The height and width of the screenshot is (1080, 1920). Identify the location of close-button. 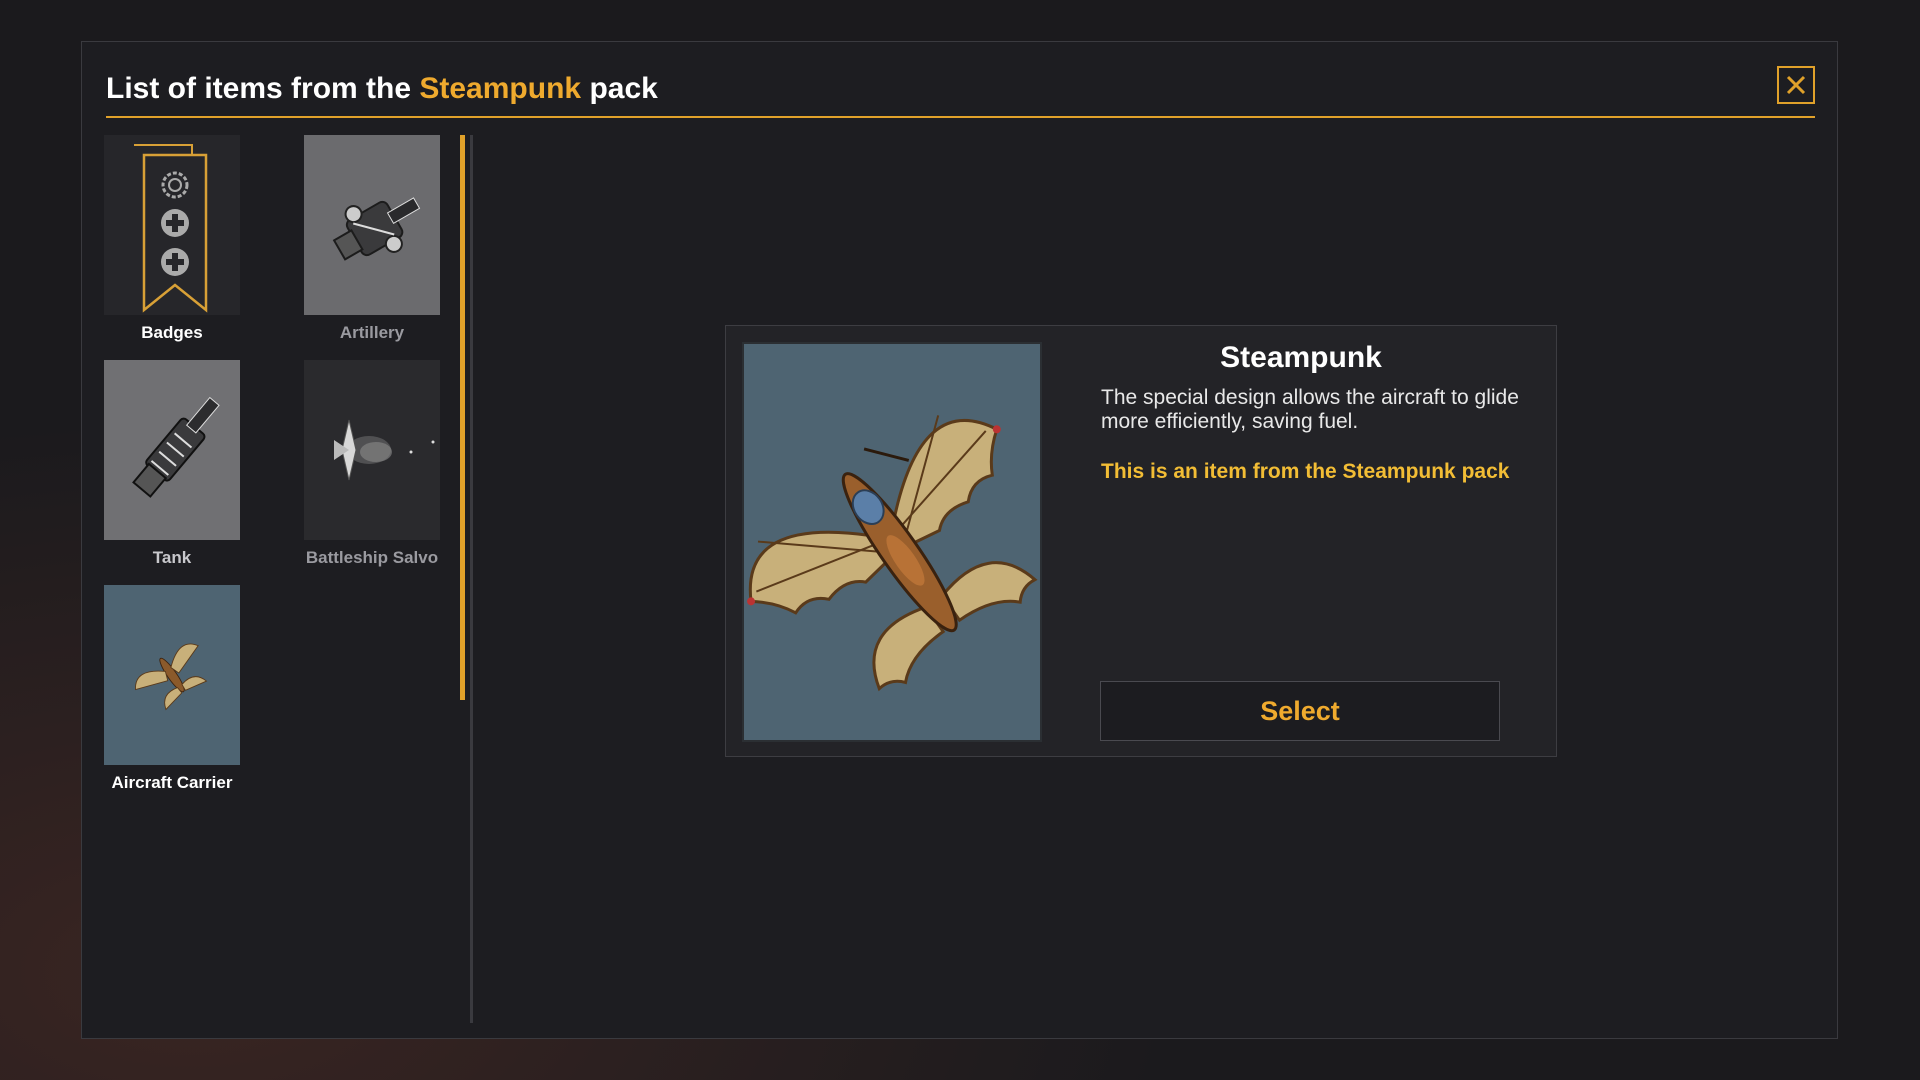
(1796, 85).